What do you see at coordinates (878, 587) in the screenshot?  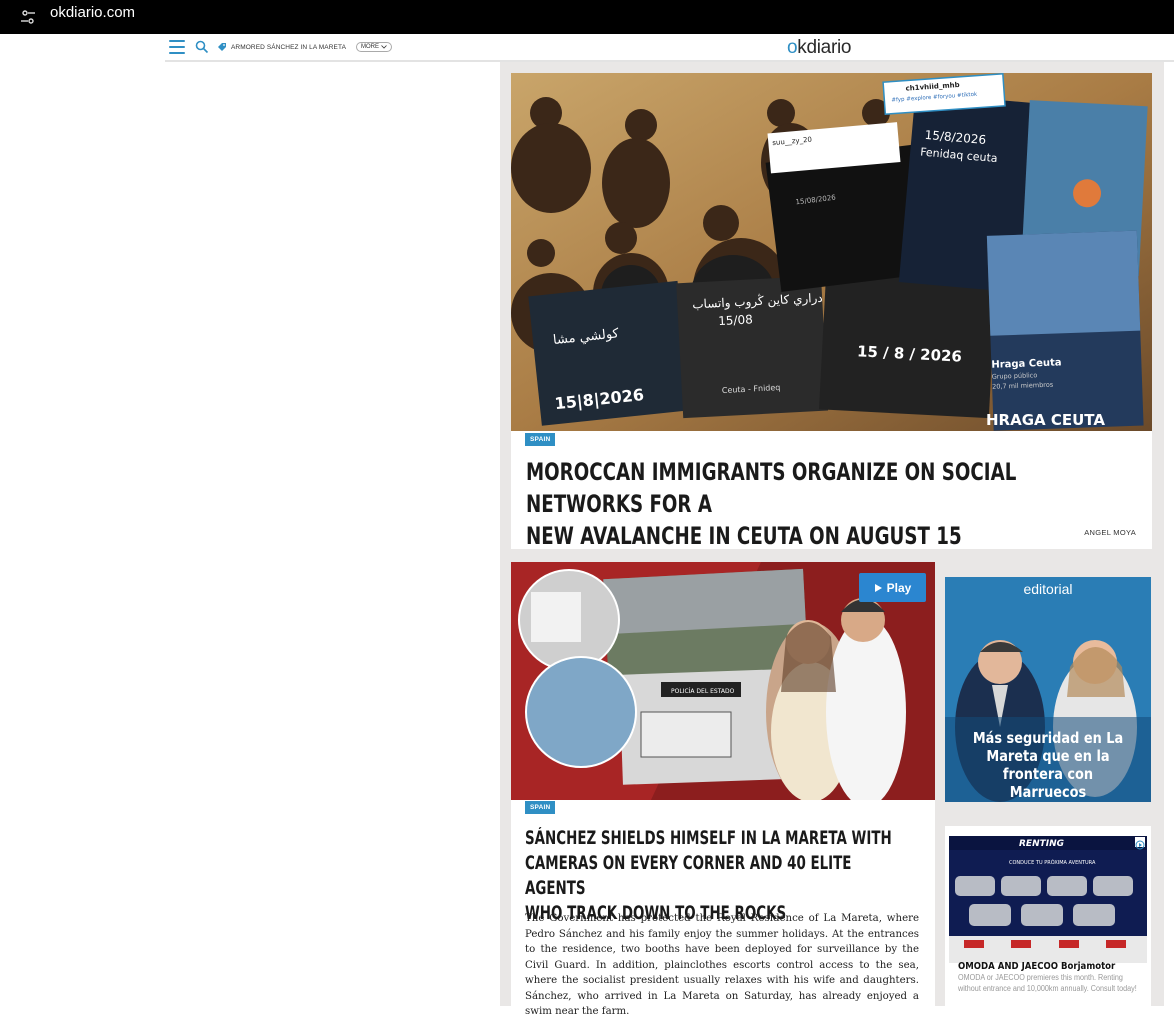 I see `play-icon` at bounding box center [878, 587].